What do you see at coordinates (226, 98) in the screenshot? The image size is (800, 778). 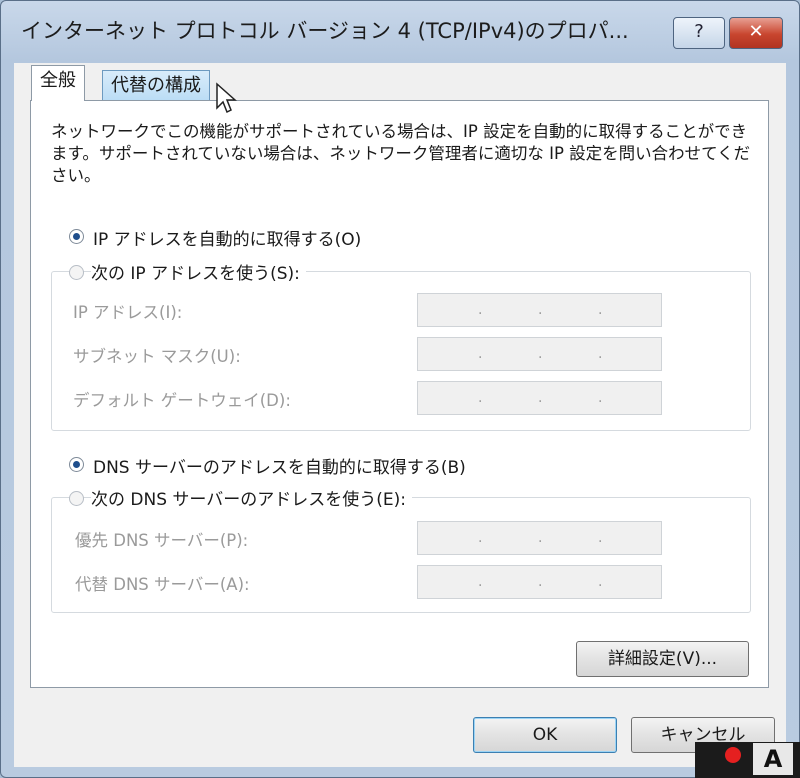 I see `mouse-cursor-icon` at bounding box center [226, 98].